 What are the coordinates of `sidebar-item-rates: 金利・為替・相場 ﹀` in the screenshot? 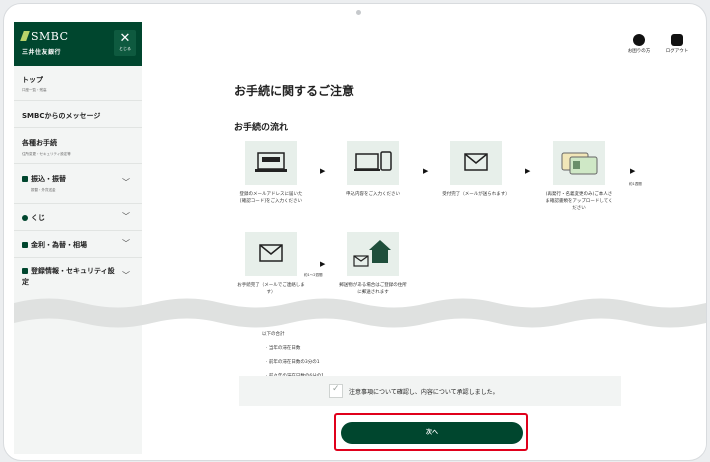 It's located at (78, 244).